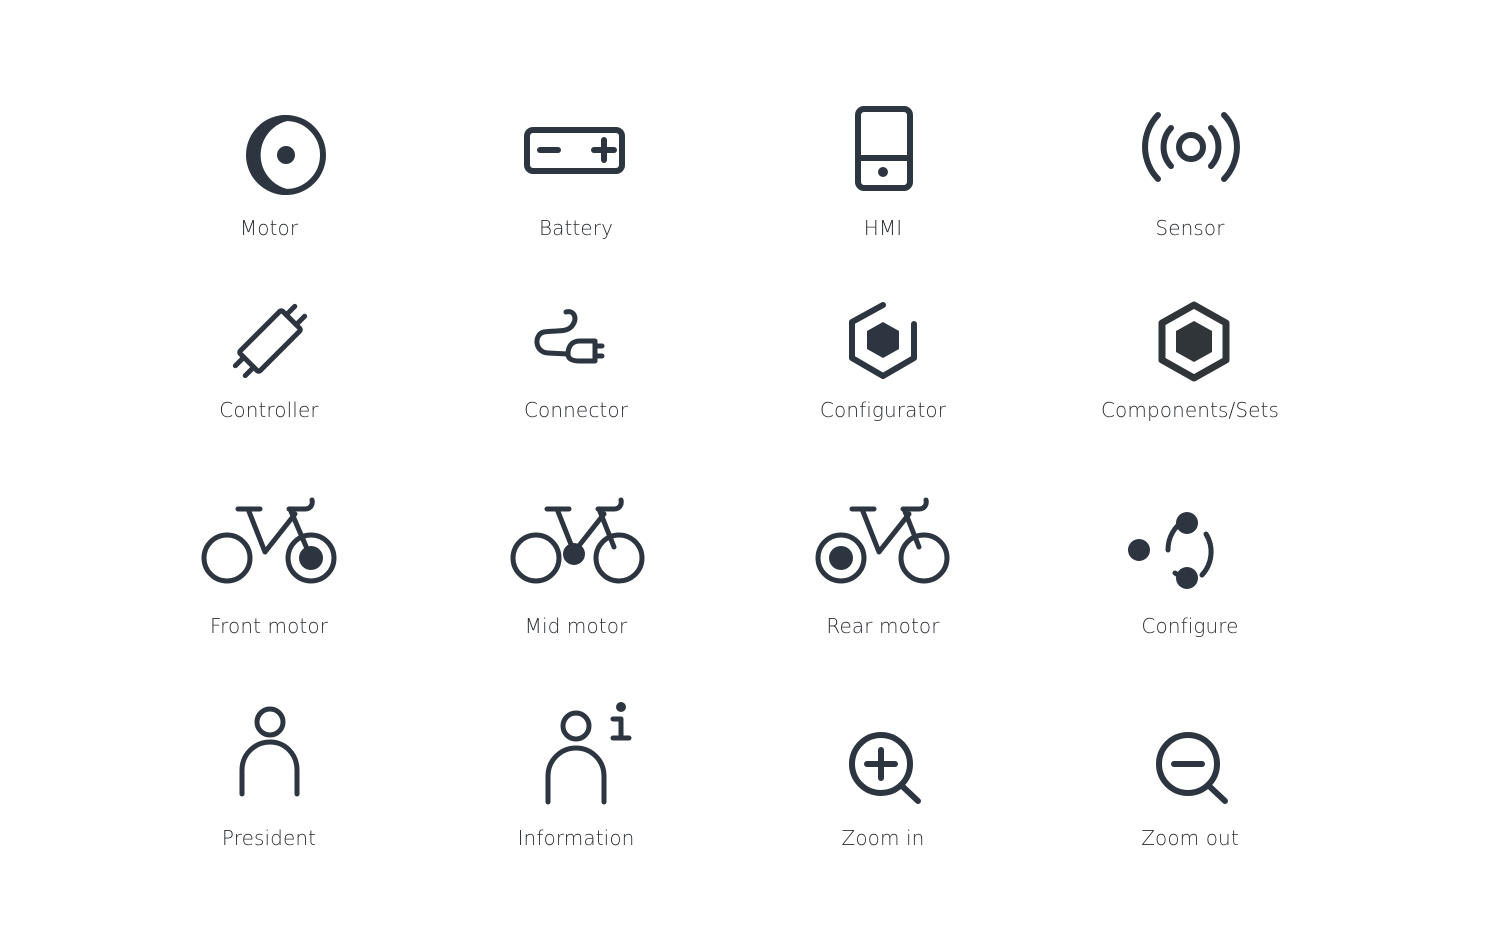  I want to click on icon-tile-sensor: Sensor, so click(1190, 172).